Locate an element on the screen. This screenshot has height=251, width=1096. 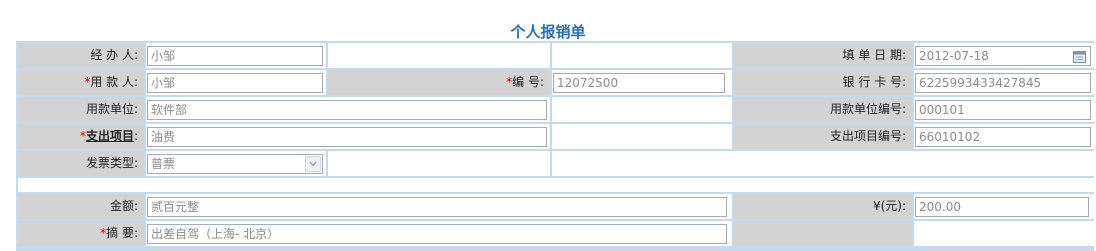
invoice-type-label: 发票类型: is located at coordinates (81, 163).